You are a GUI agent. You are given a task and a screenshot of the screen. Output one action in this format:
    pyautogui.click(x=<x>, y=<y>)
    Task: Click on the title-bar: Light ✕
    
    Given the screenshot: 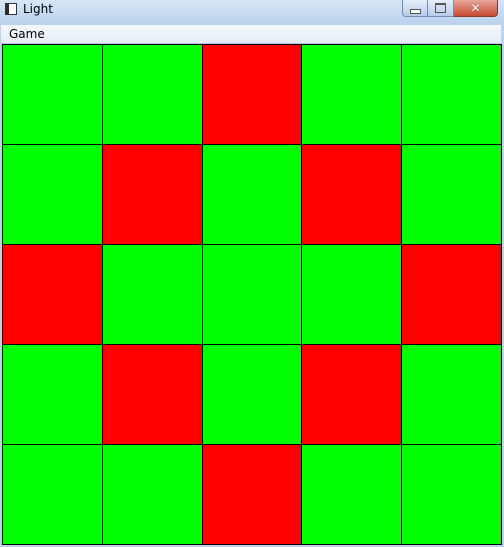 What is the action you would take?
    pyautogui.click(x=252, y=11)
    